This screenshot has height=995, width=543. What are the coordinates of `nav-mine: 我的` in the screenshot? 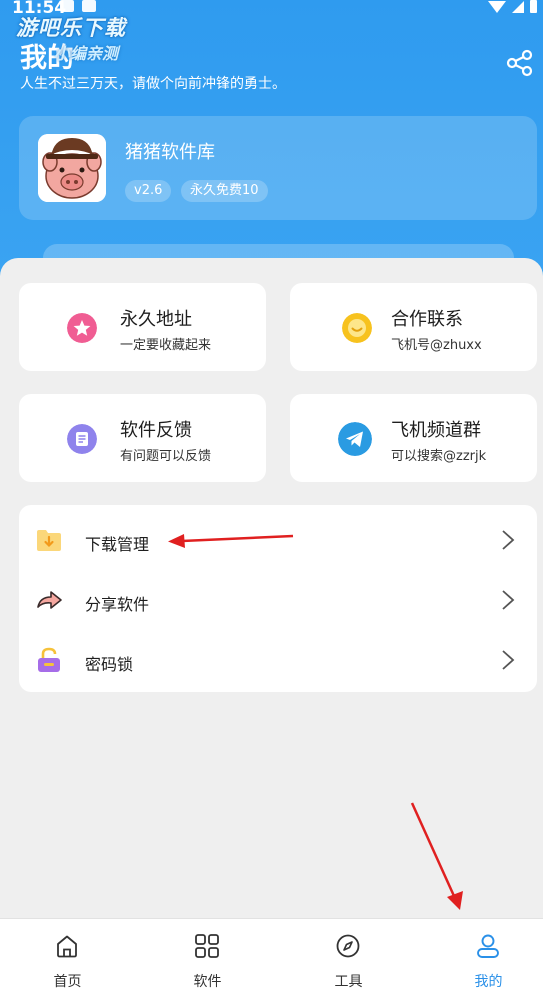 It's located at (482, 957).